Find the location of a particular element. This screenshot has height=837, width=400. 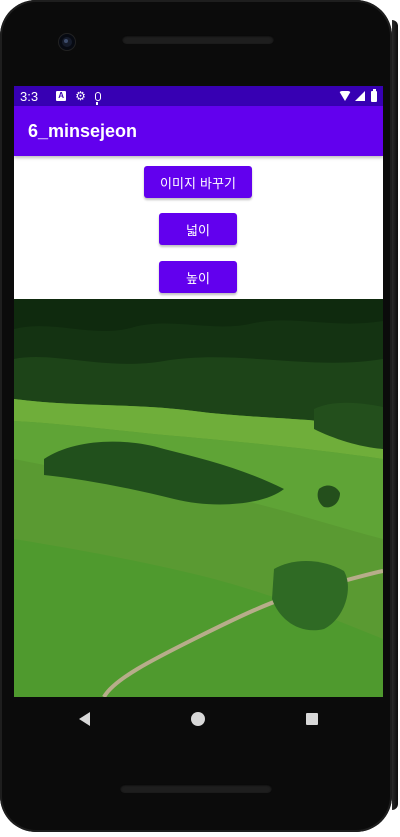

change-image-button: 이미지 바꾸기 is located at coordinates (198, 182).